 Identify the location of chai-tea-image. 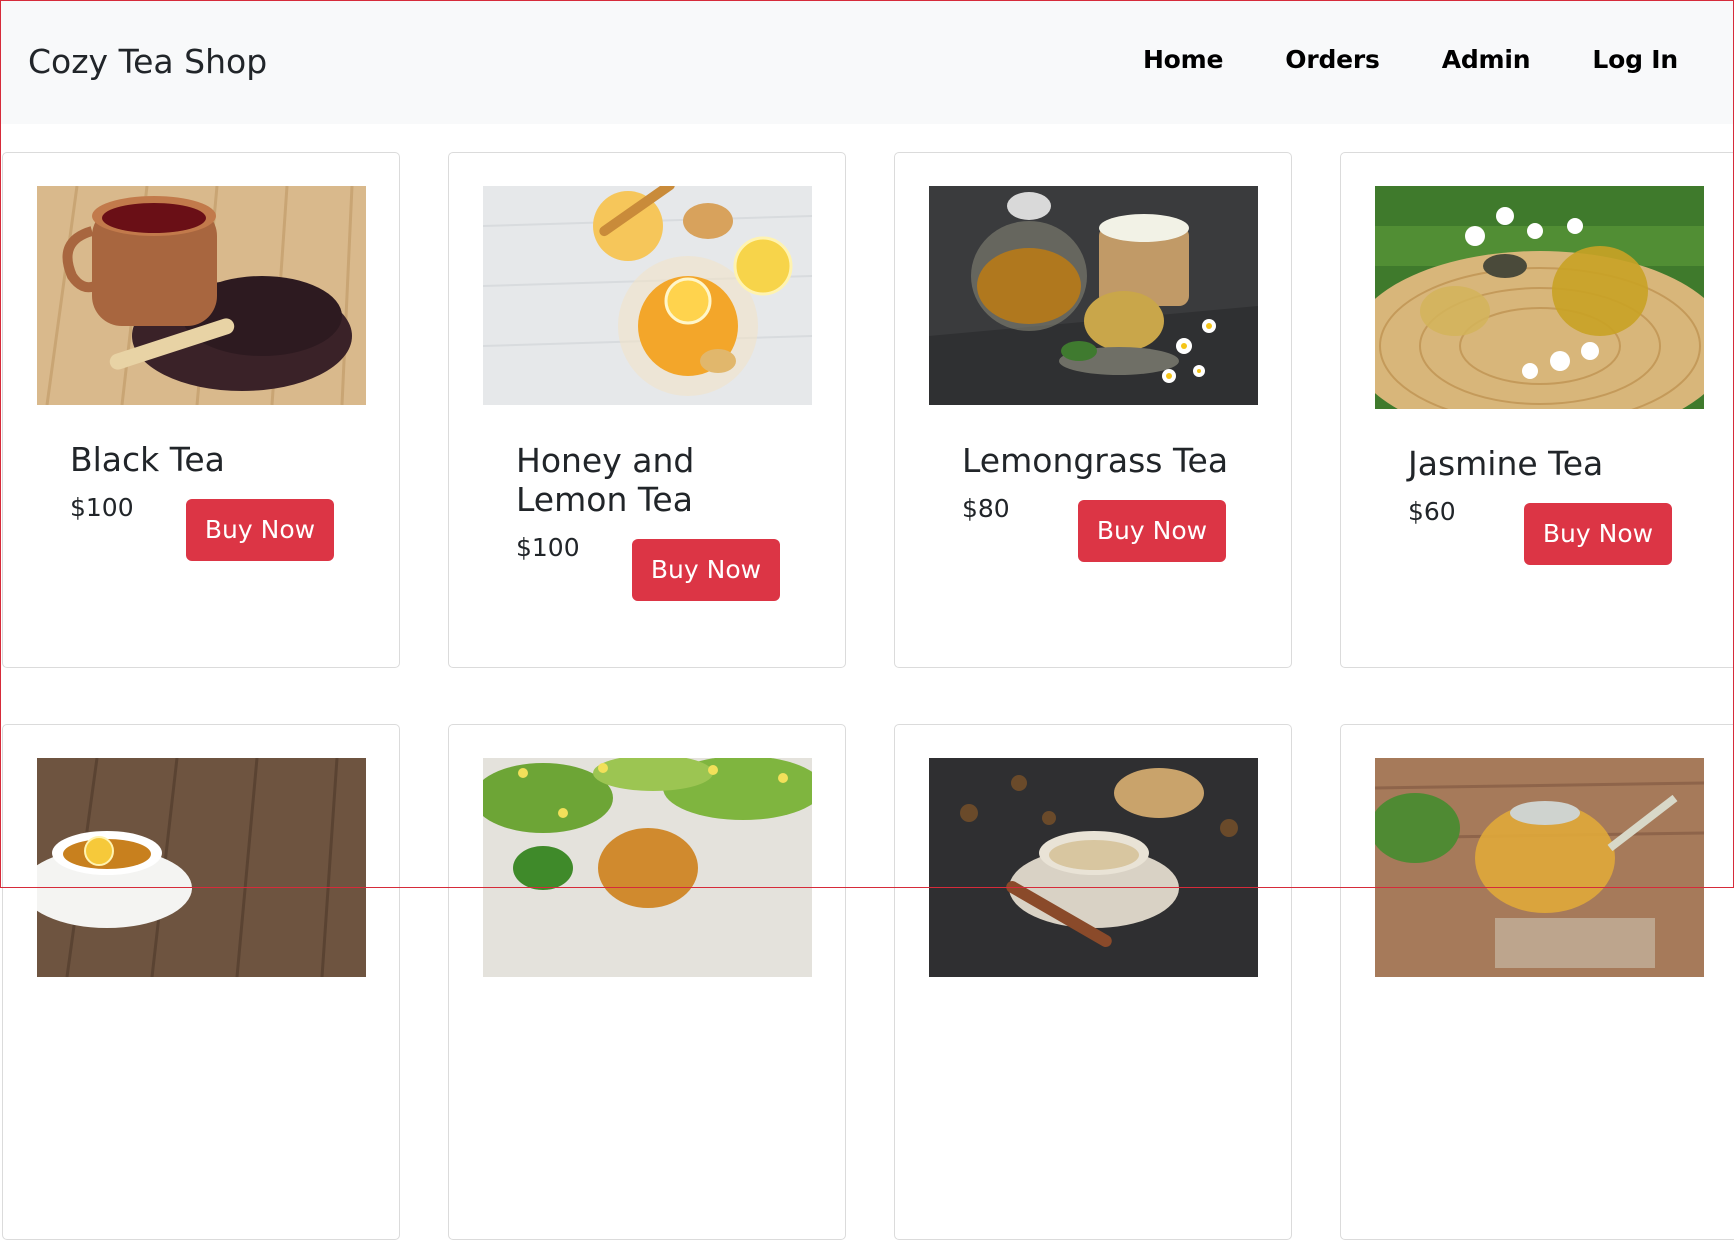
(1093, 867).